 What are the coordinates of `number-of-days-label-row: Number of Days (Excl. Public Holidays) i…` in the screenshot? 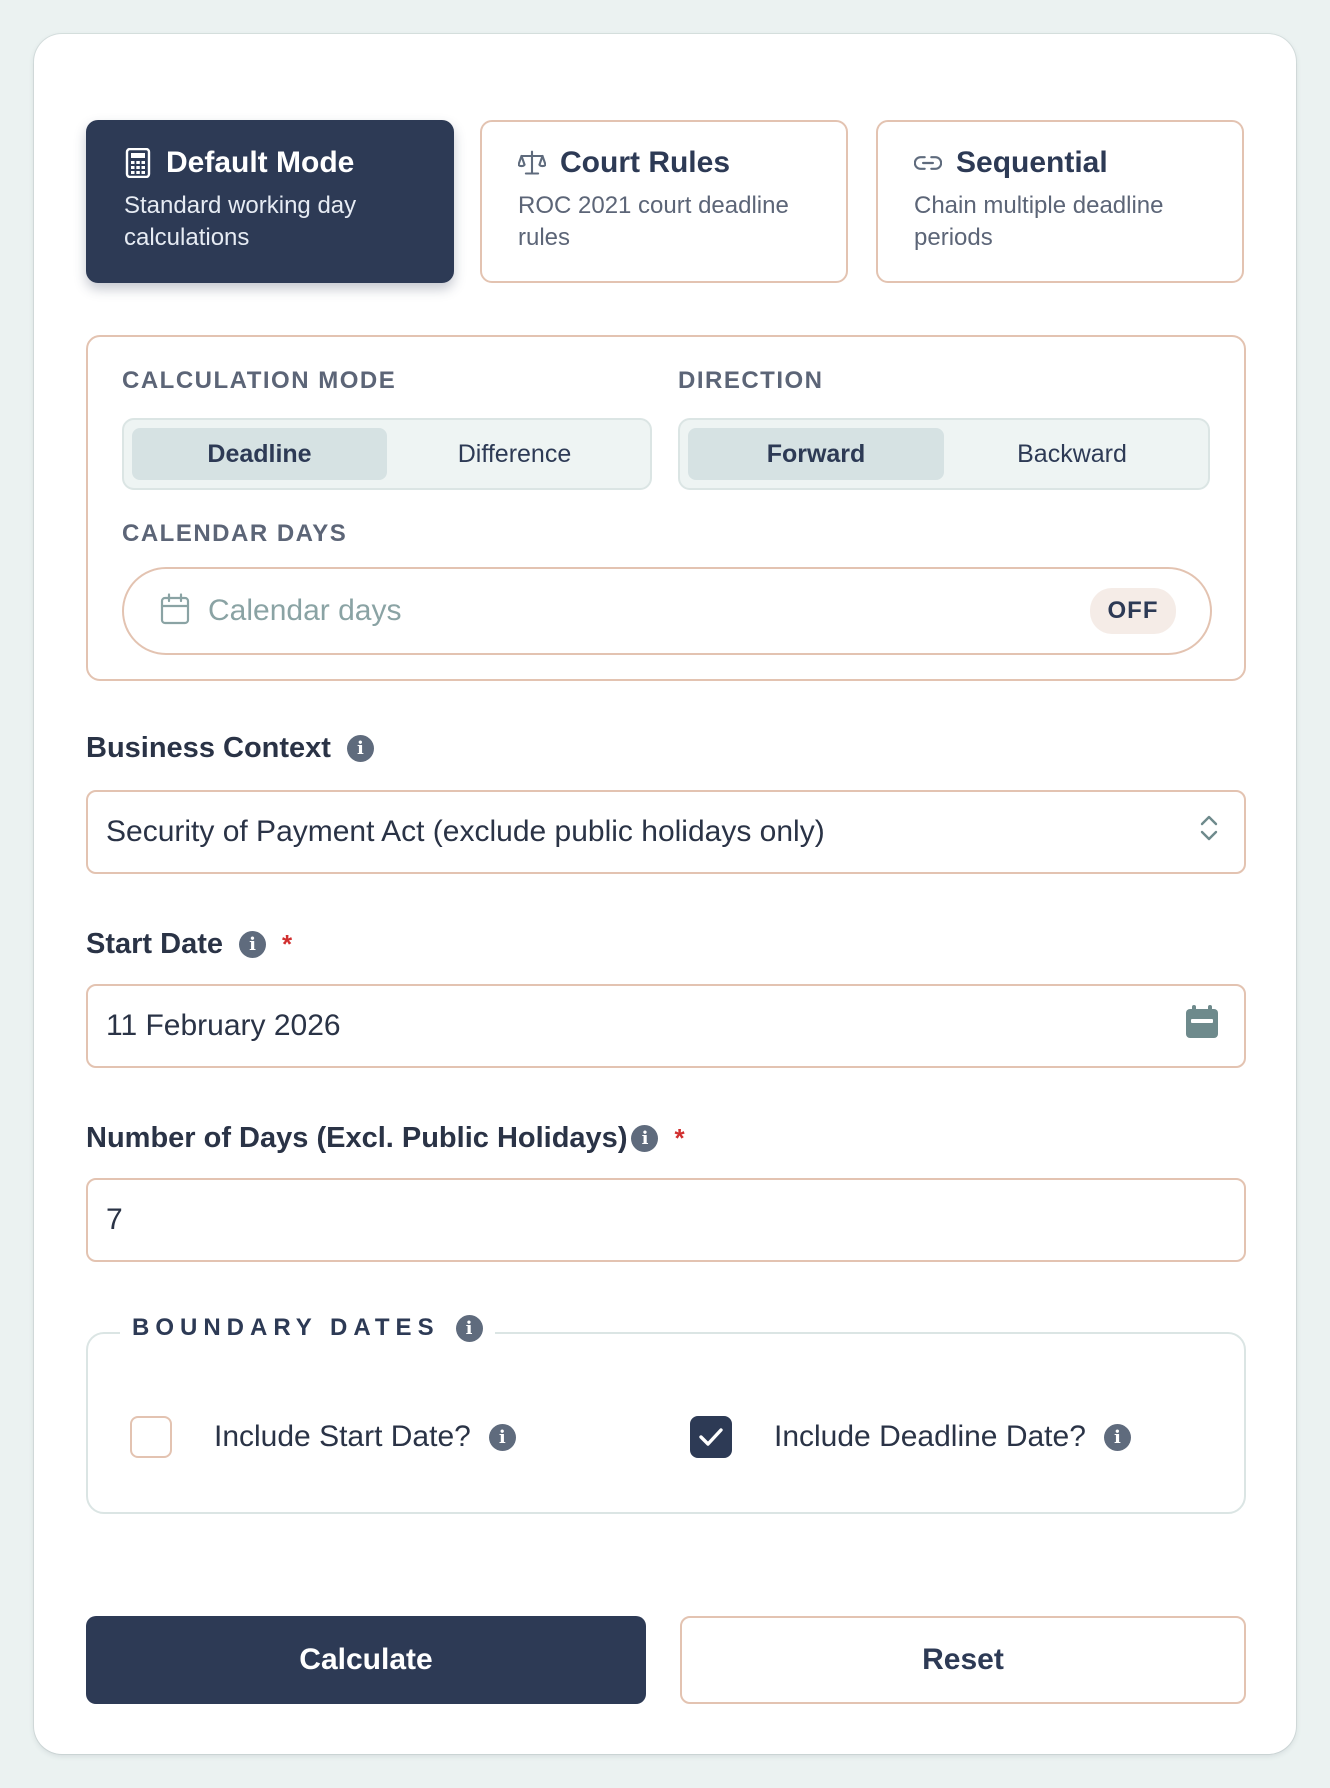 It's located at (385, 1138).